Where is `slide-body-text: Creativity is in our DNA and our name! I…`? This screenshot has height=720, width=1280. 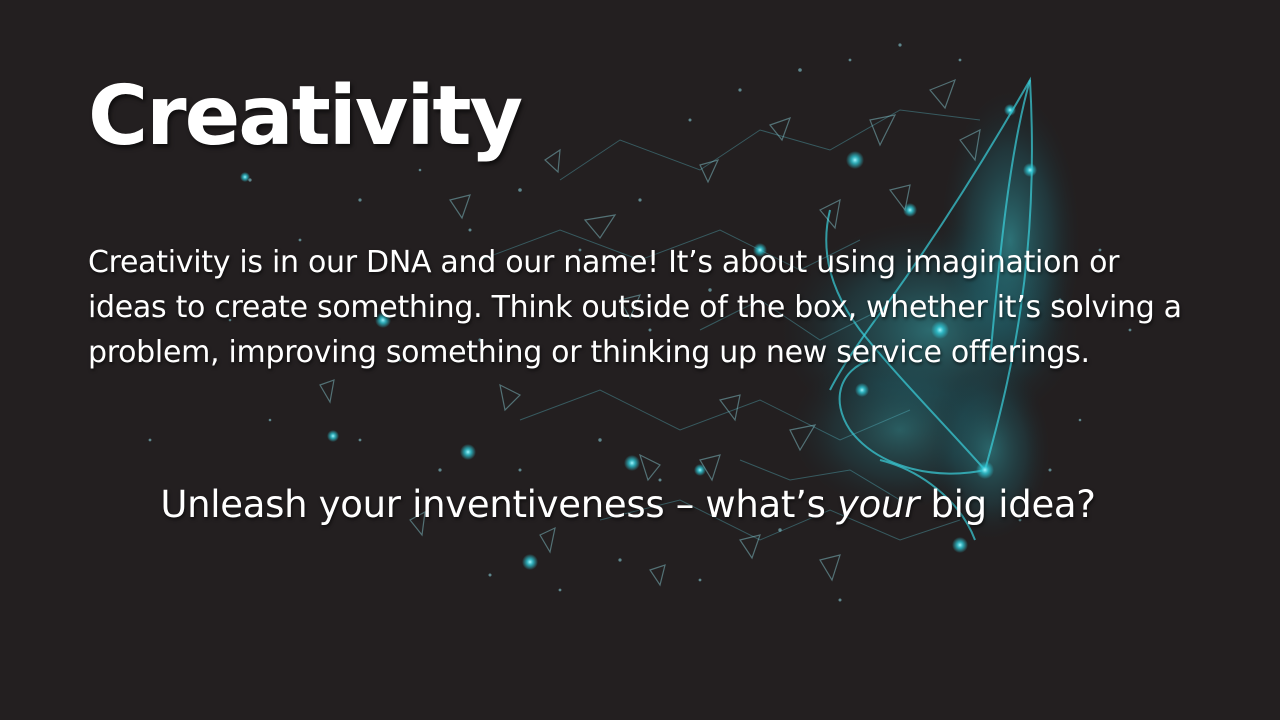
slide-body-text: Creativity is in our DNA and our name! I… is located at coordinates (635, 307).